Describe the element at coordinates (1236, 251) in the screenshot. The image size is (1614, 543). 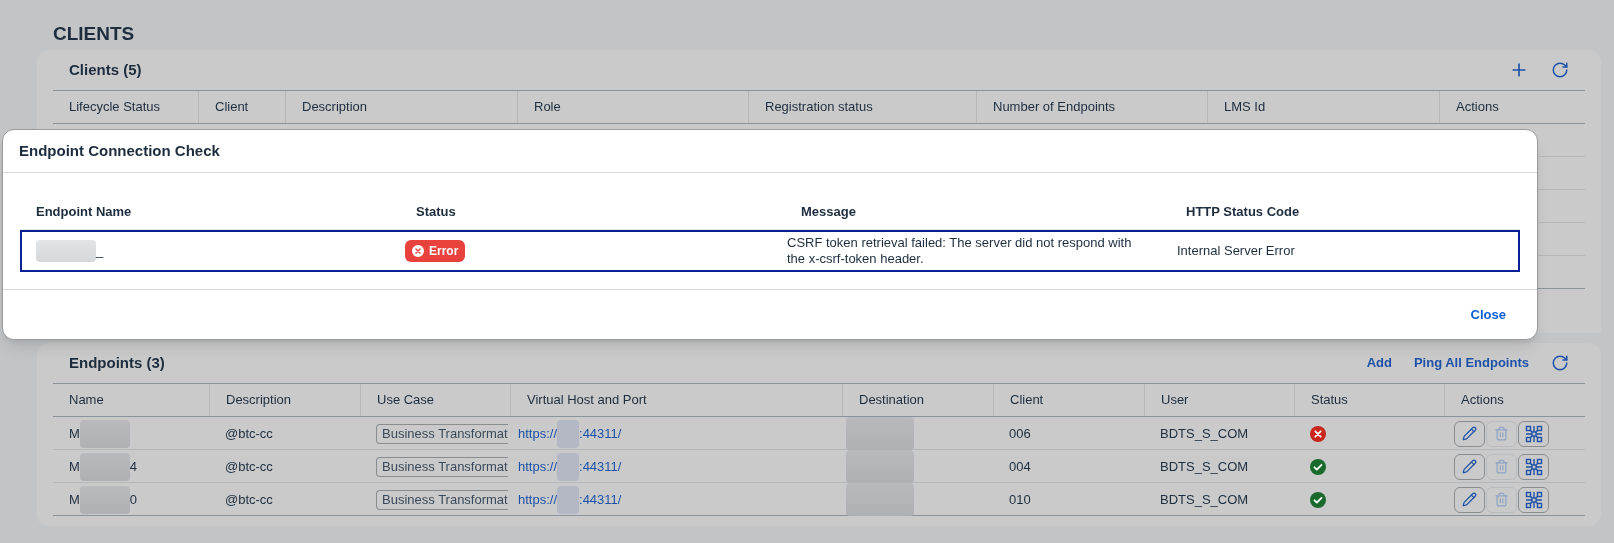
I see `table-cell: Internal Server Error` at that location.